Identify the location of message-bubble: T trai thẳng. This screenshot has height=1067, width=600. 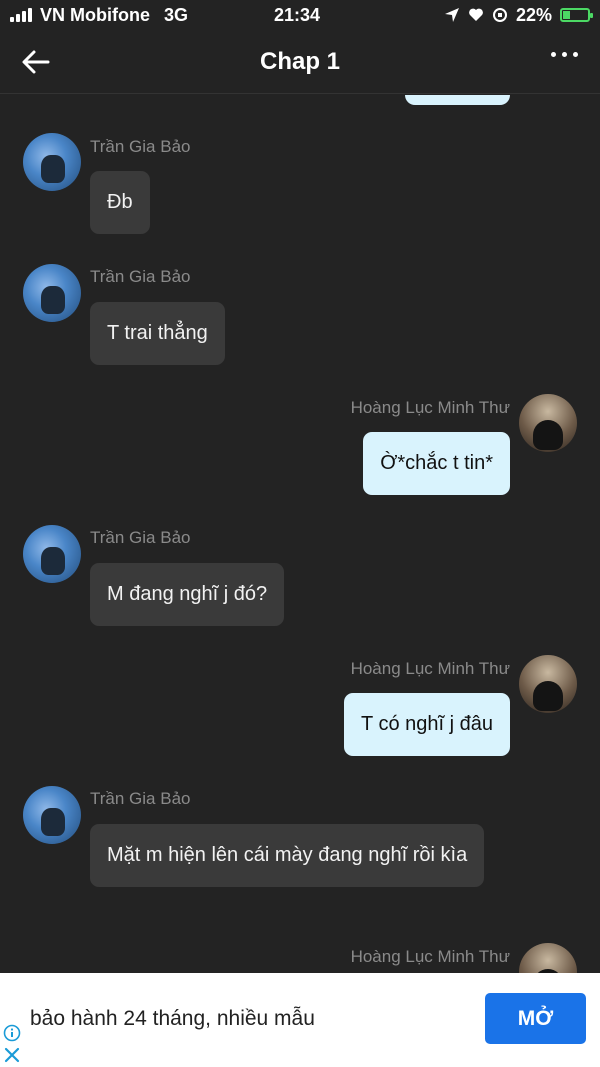
(157, 333).